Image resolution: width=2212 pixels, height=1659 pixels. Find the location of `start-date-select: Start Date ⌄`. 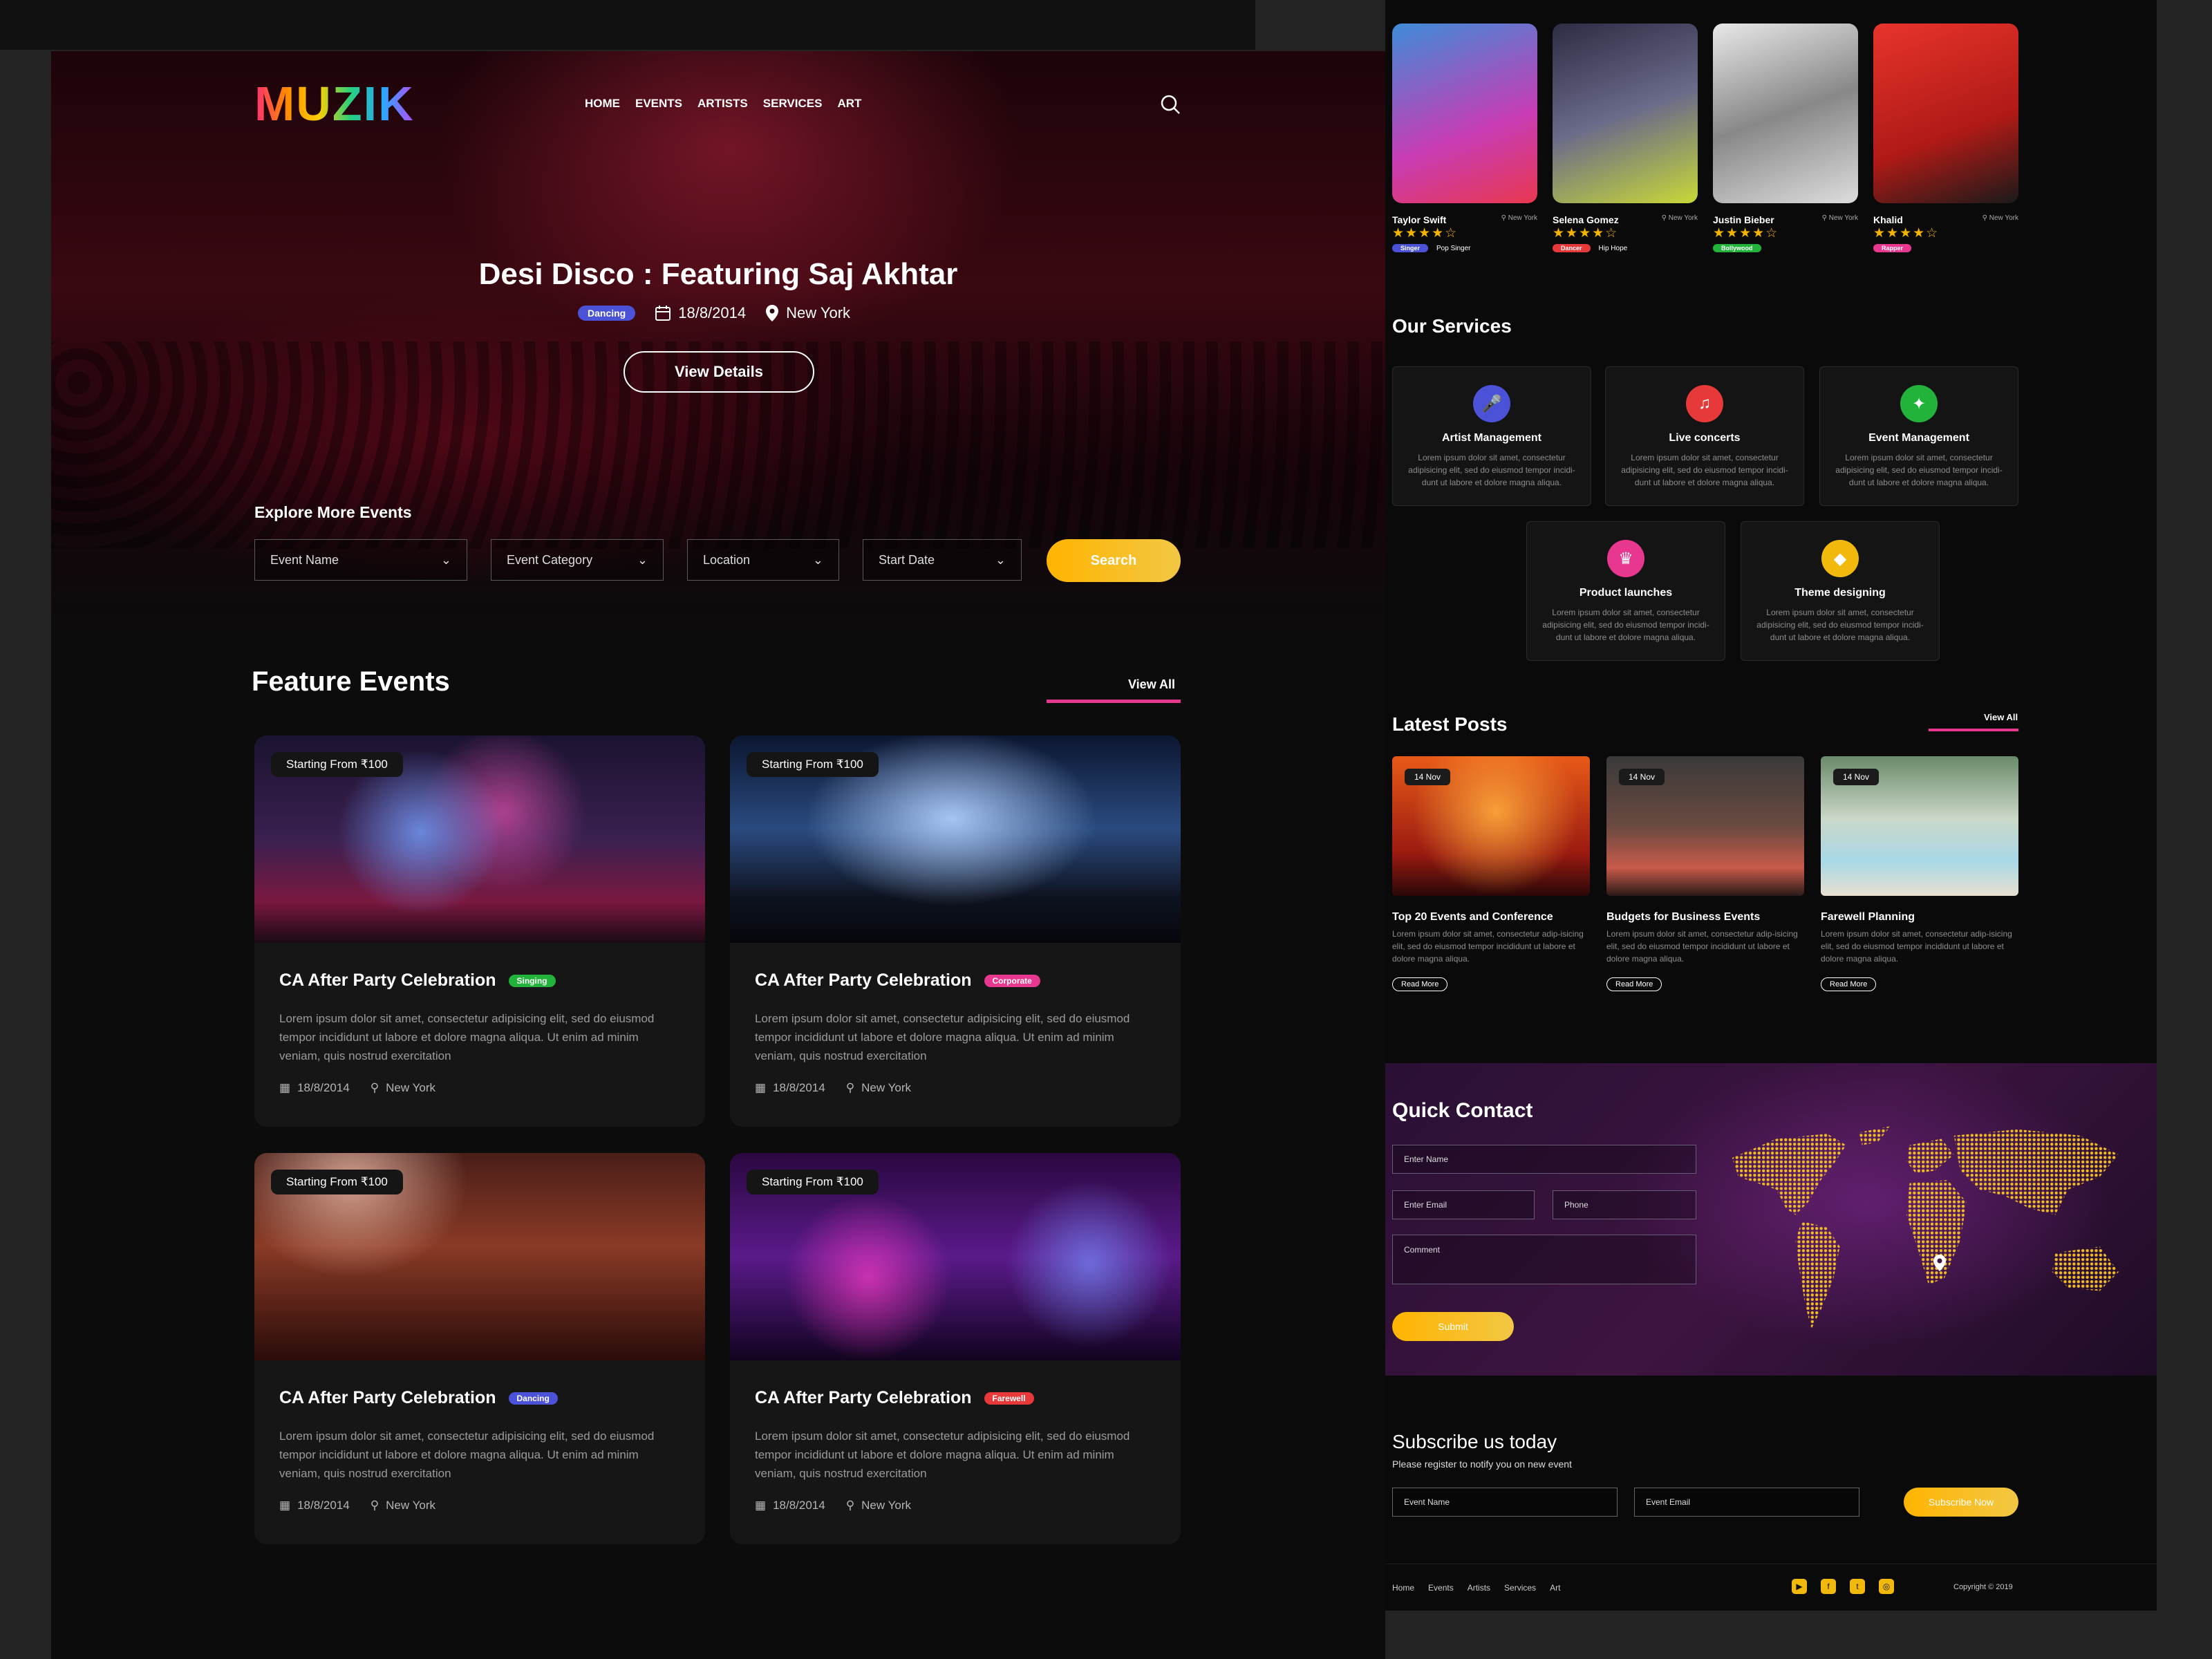

start-date-select: Start Date ⌄ is located at coordinates (943, 560).